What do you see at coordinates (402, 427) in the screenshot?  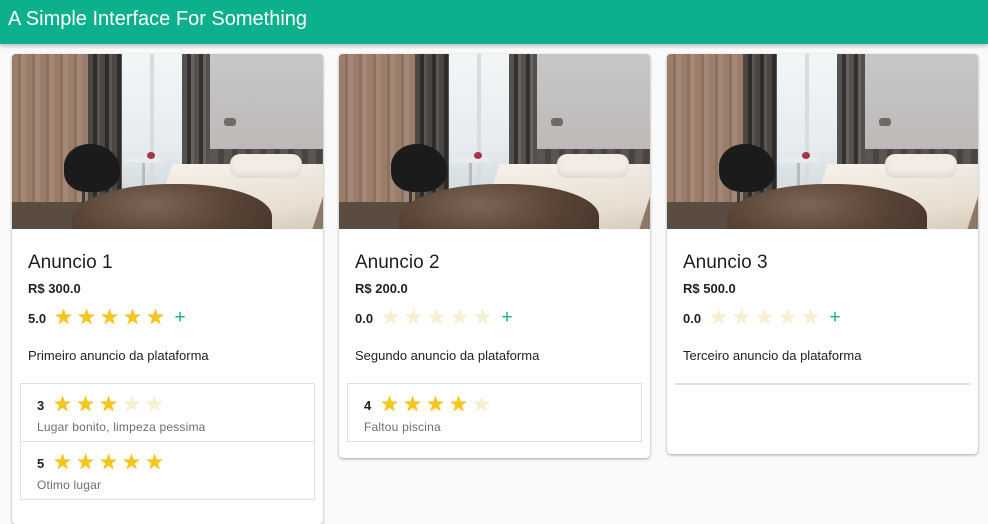 I see `review-text: Faltou piscina` at bounding box center [402, 427].